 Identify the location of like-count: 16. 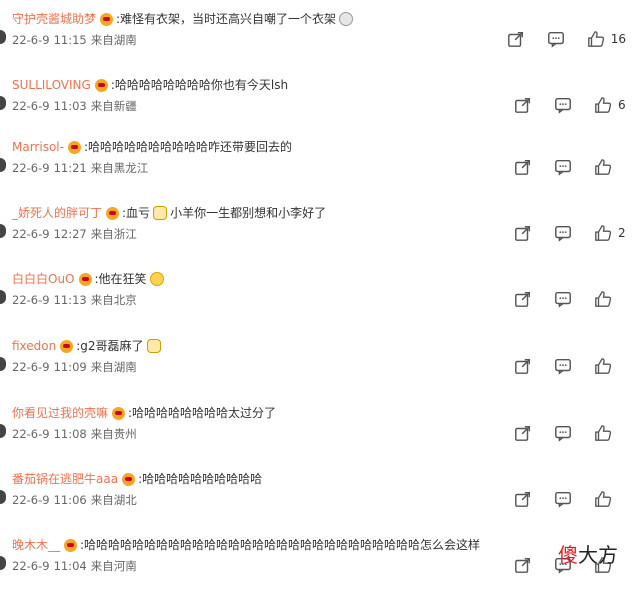
(618, 39).